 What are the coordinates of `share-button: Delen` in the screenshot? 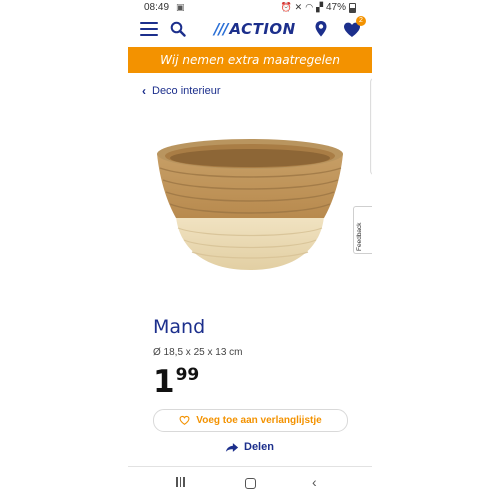 It's located at (249, 447).